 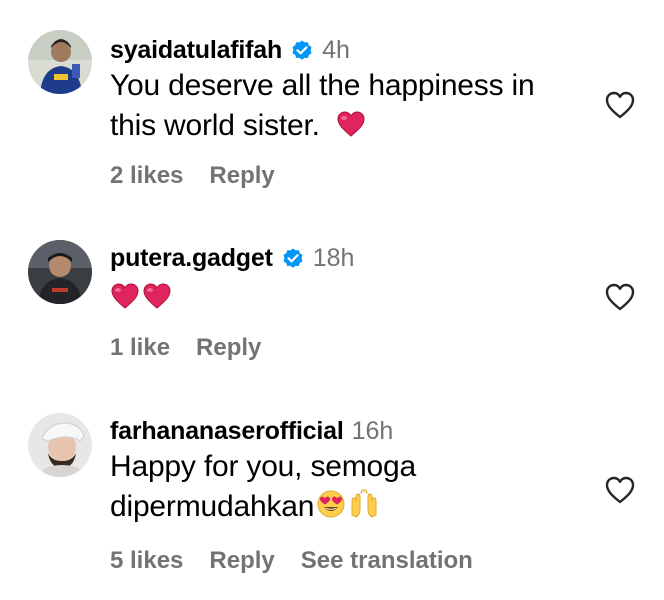 What do you see at coordinates (334, 258) in the screenshot?
I see `timestamp: 18h` at bounding box center [334, 258].